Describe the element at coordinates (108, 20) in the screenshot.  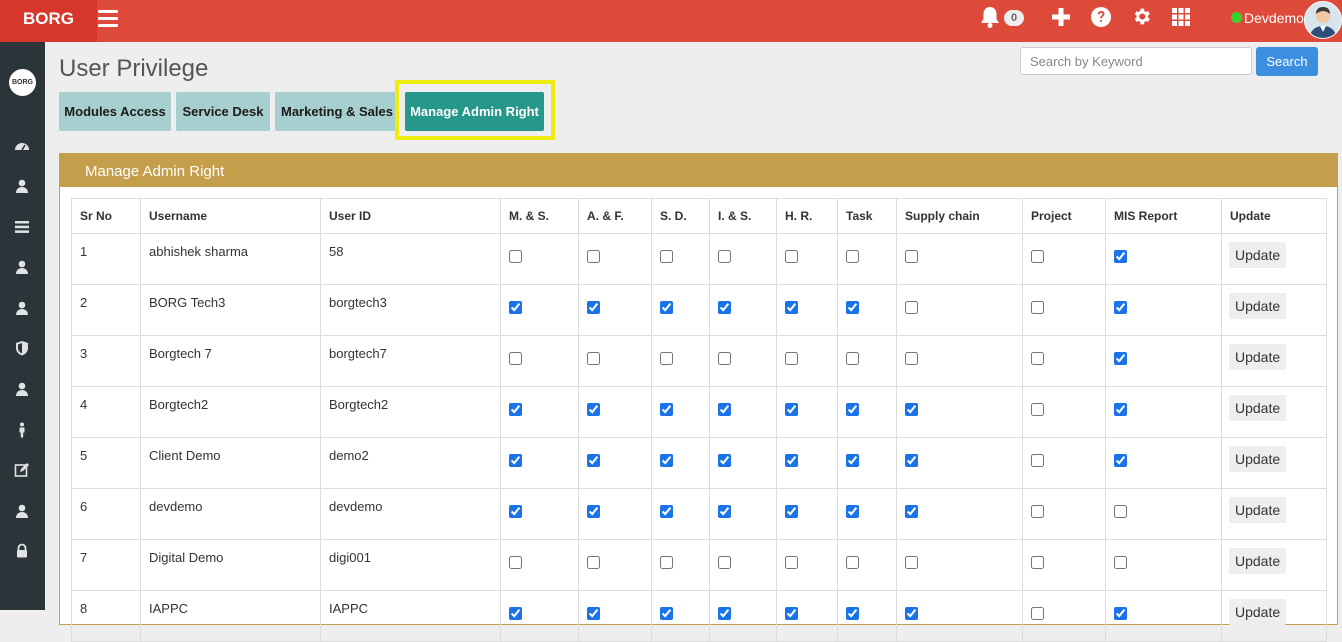
I see `menu-toggle-icon` at that location.